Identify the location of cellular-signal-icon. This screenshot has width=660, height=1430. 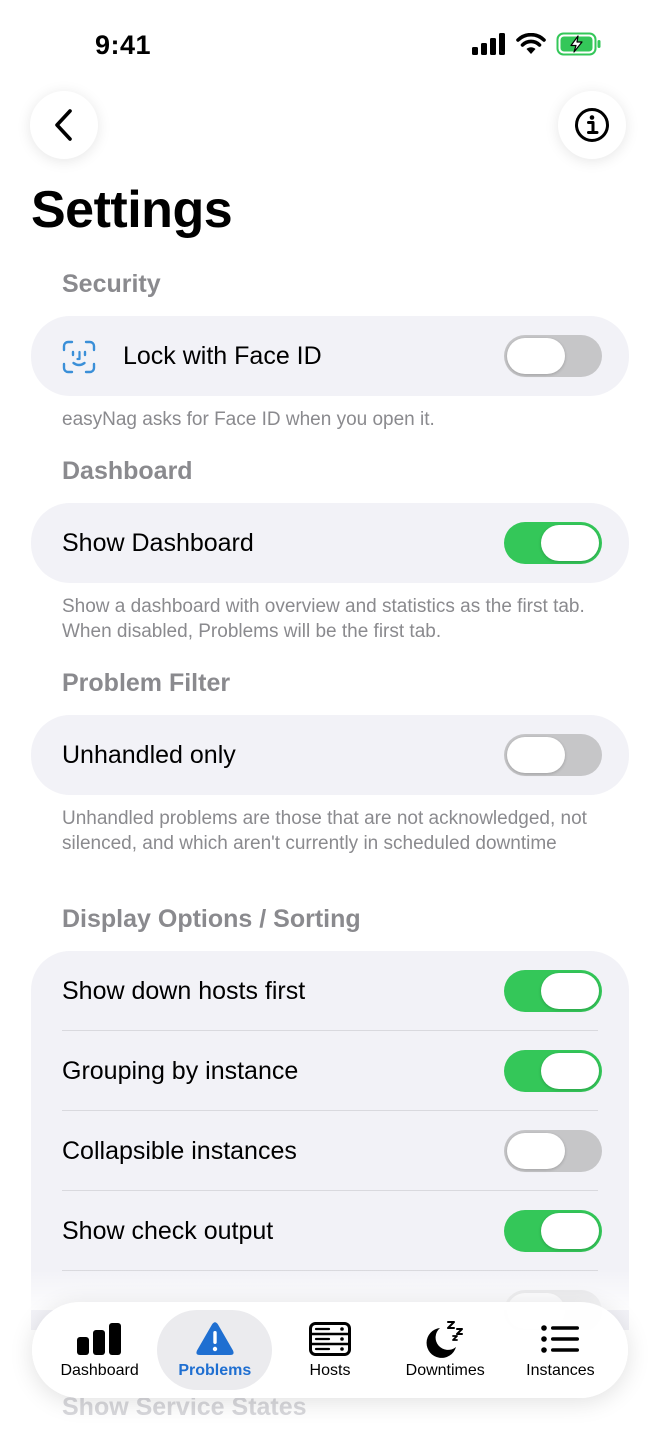
(488, 44).